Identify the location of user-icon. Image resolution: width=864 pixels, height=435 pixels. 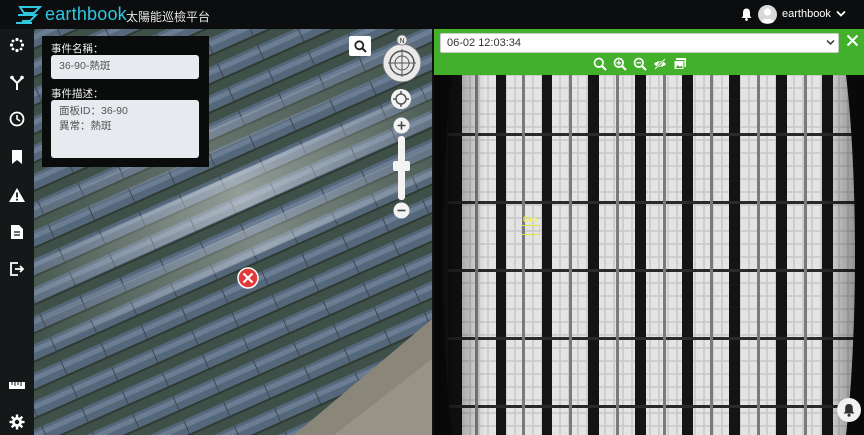
(767, 15).